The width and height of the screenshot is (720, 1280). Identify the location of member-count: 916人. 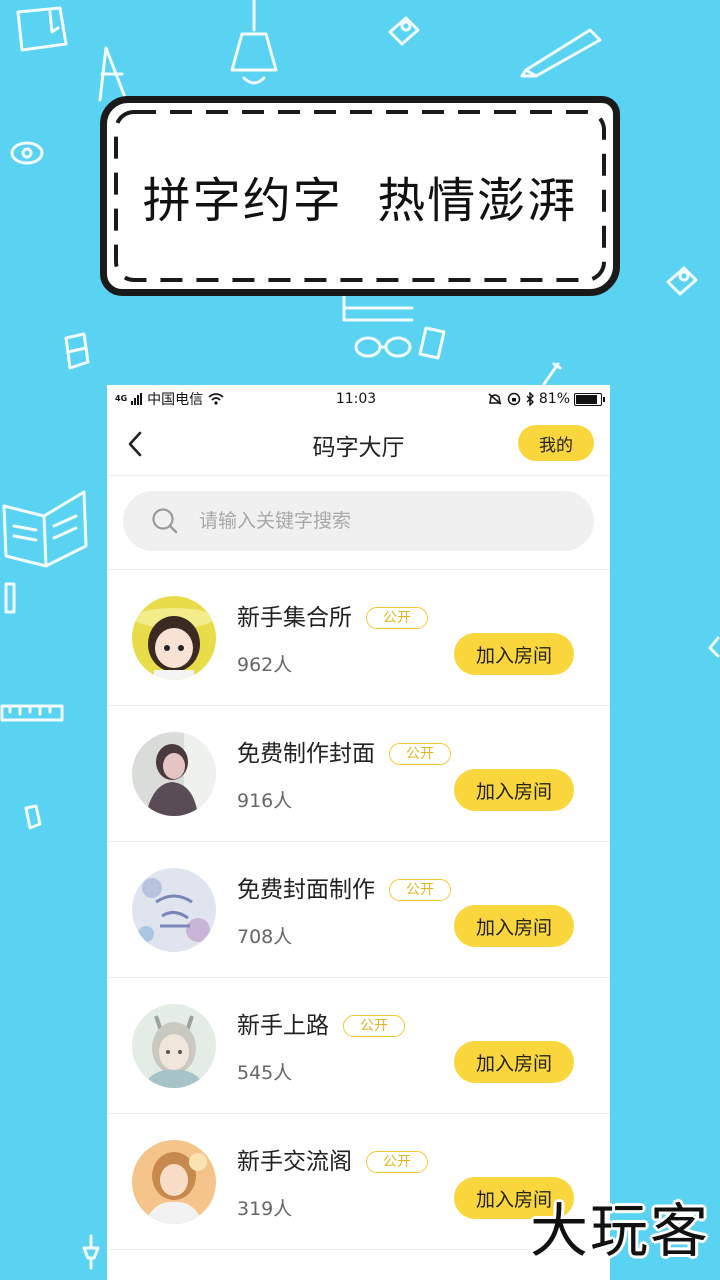
(265, 801).